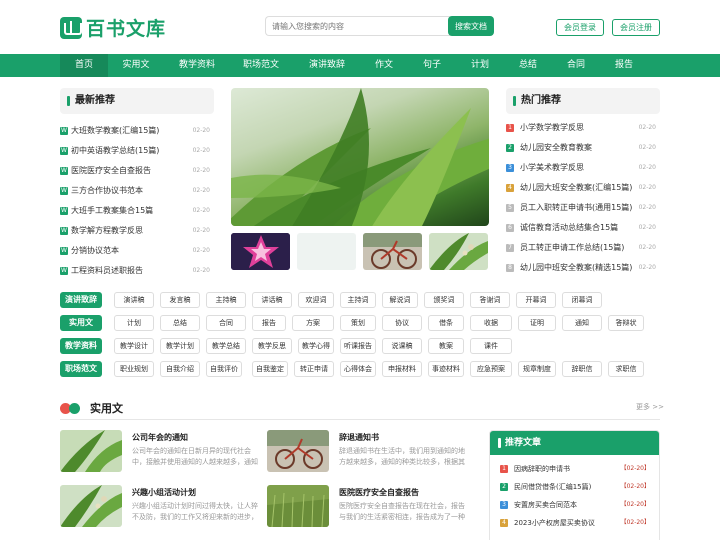  Describe the element at coordinates (180, 369) in the screenshot. I see `tag: 自我介绍` at that location.